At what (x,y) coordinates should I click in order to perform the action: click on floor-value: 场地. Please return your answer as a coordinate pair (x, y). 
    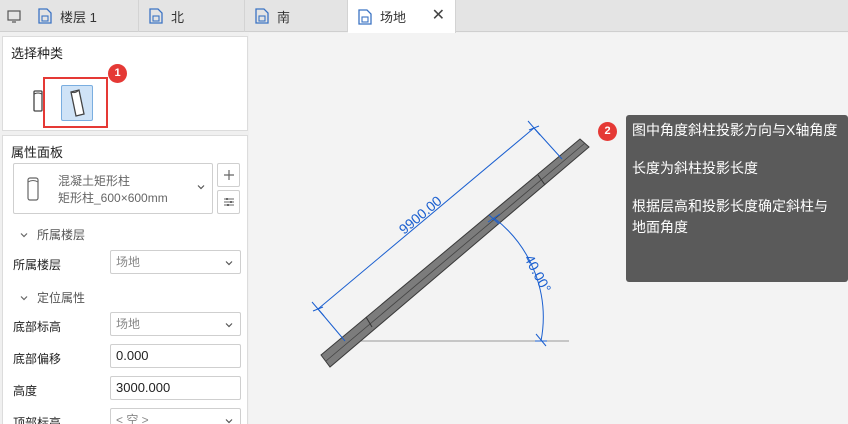
    Looking at the image, I should click on (128, 262).